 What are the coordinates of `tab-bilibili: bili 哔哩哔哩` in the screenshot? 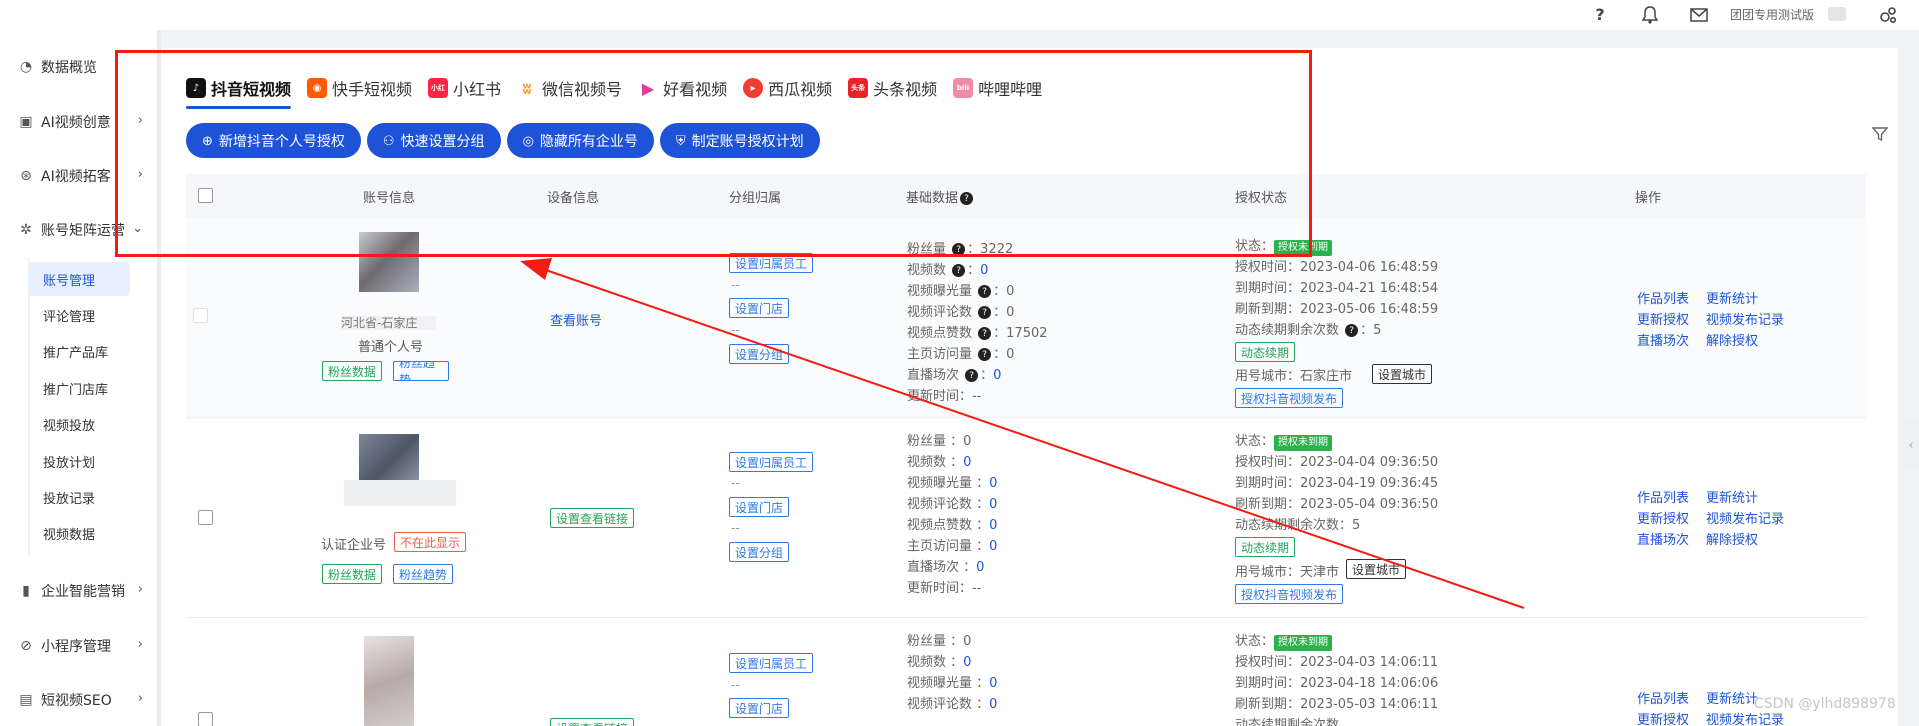 It's located at (997, 88).